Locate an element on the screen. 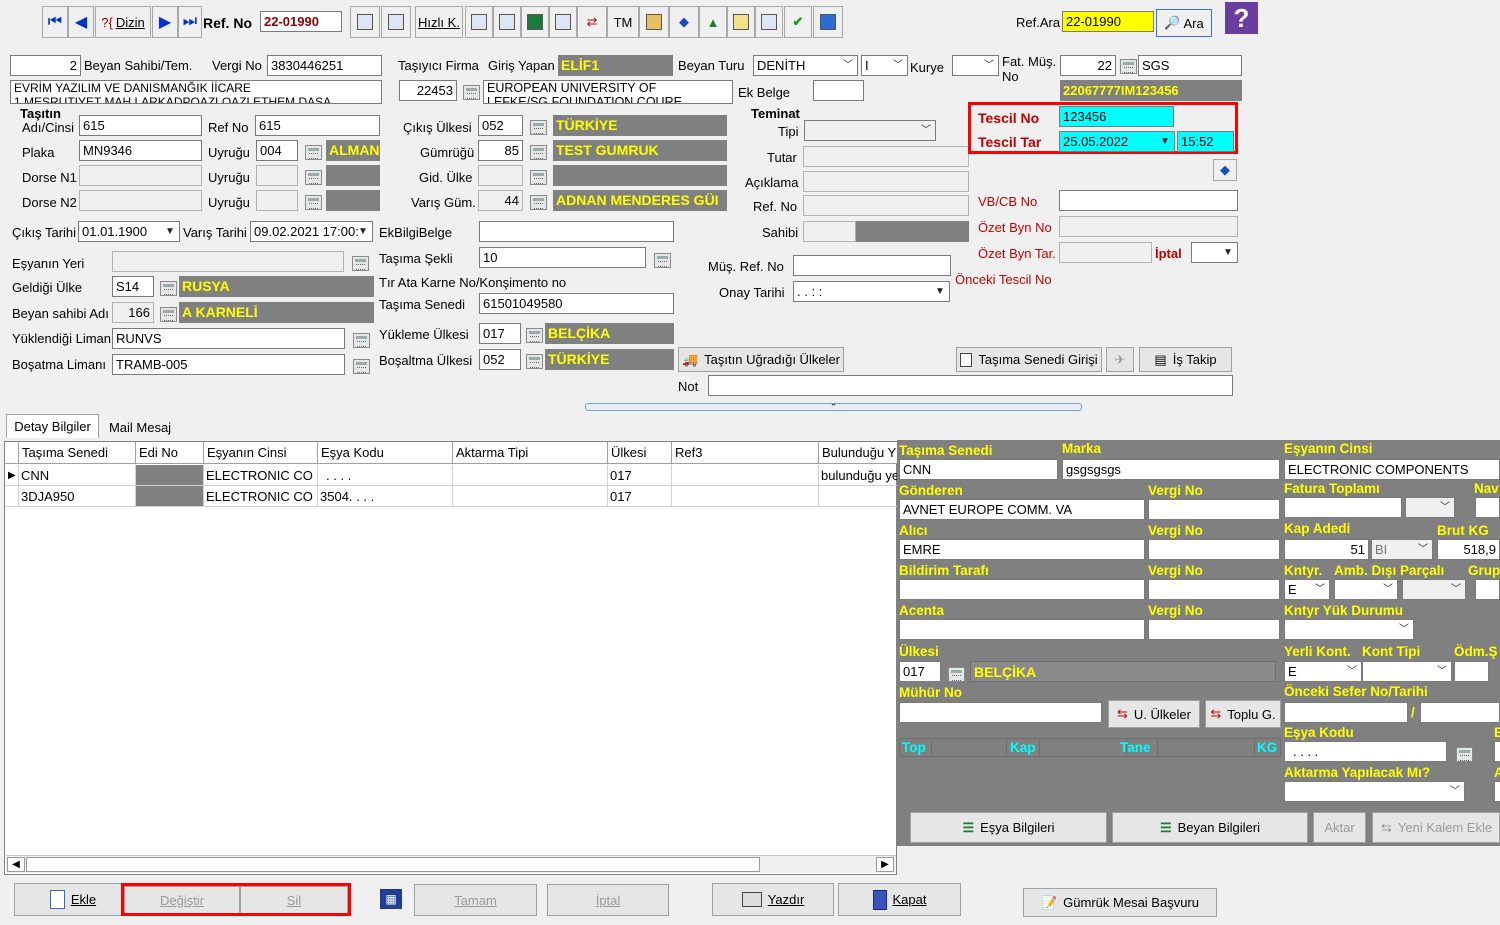 This screenshot has height=925, width=1500. col-header-aktarma-tipi: Aktarma Tipi is located at coordinates (530, 453).